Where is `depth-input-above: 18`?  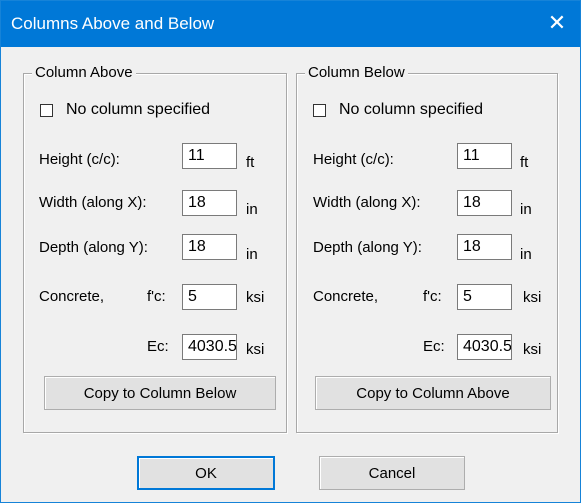 depth-input-above: 18 is located at coordinates (209, 247).